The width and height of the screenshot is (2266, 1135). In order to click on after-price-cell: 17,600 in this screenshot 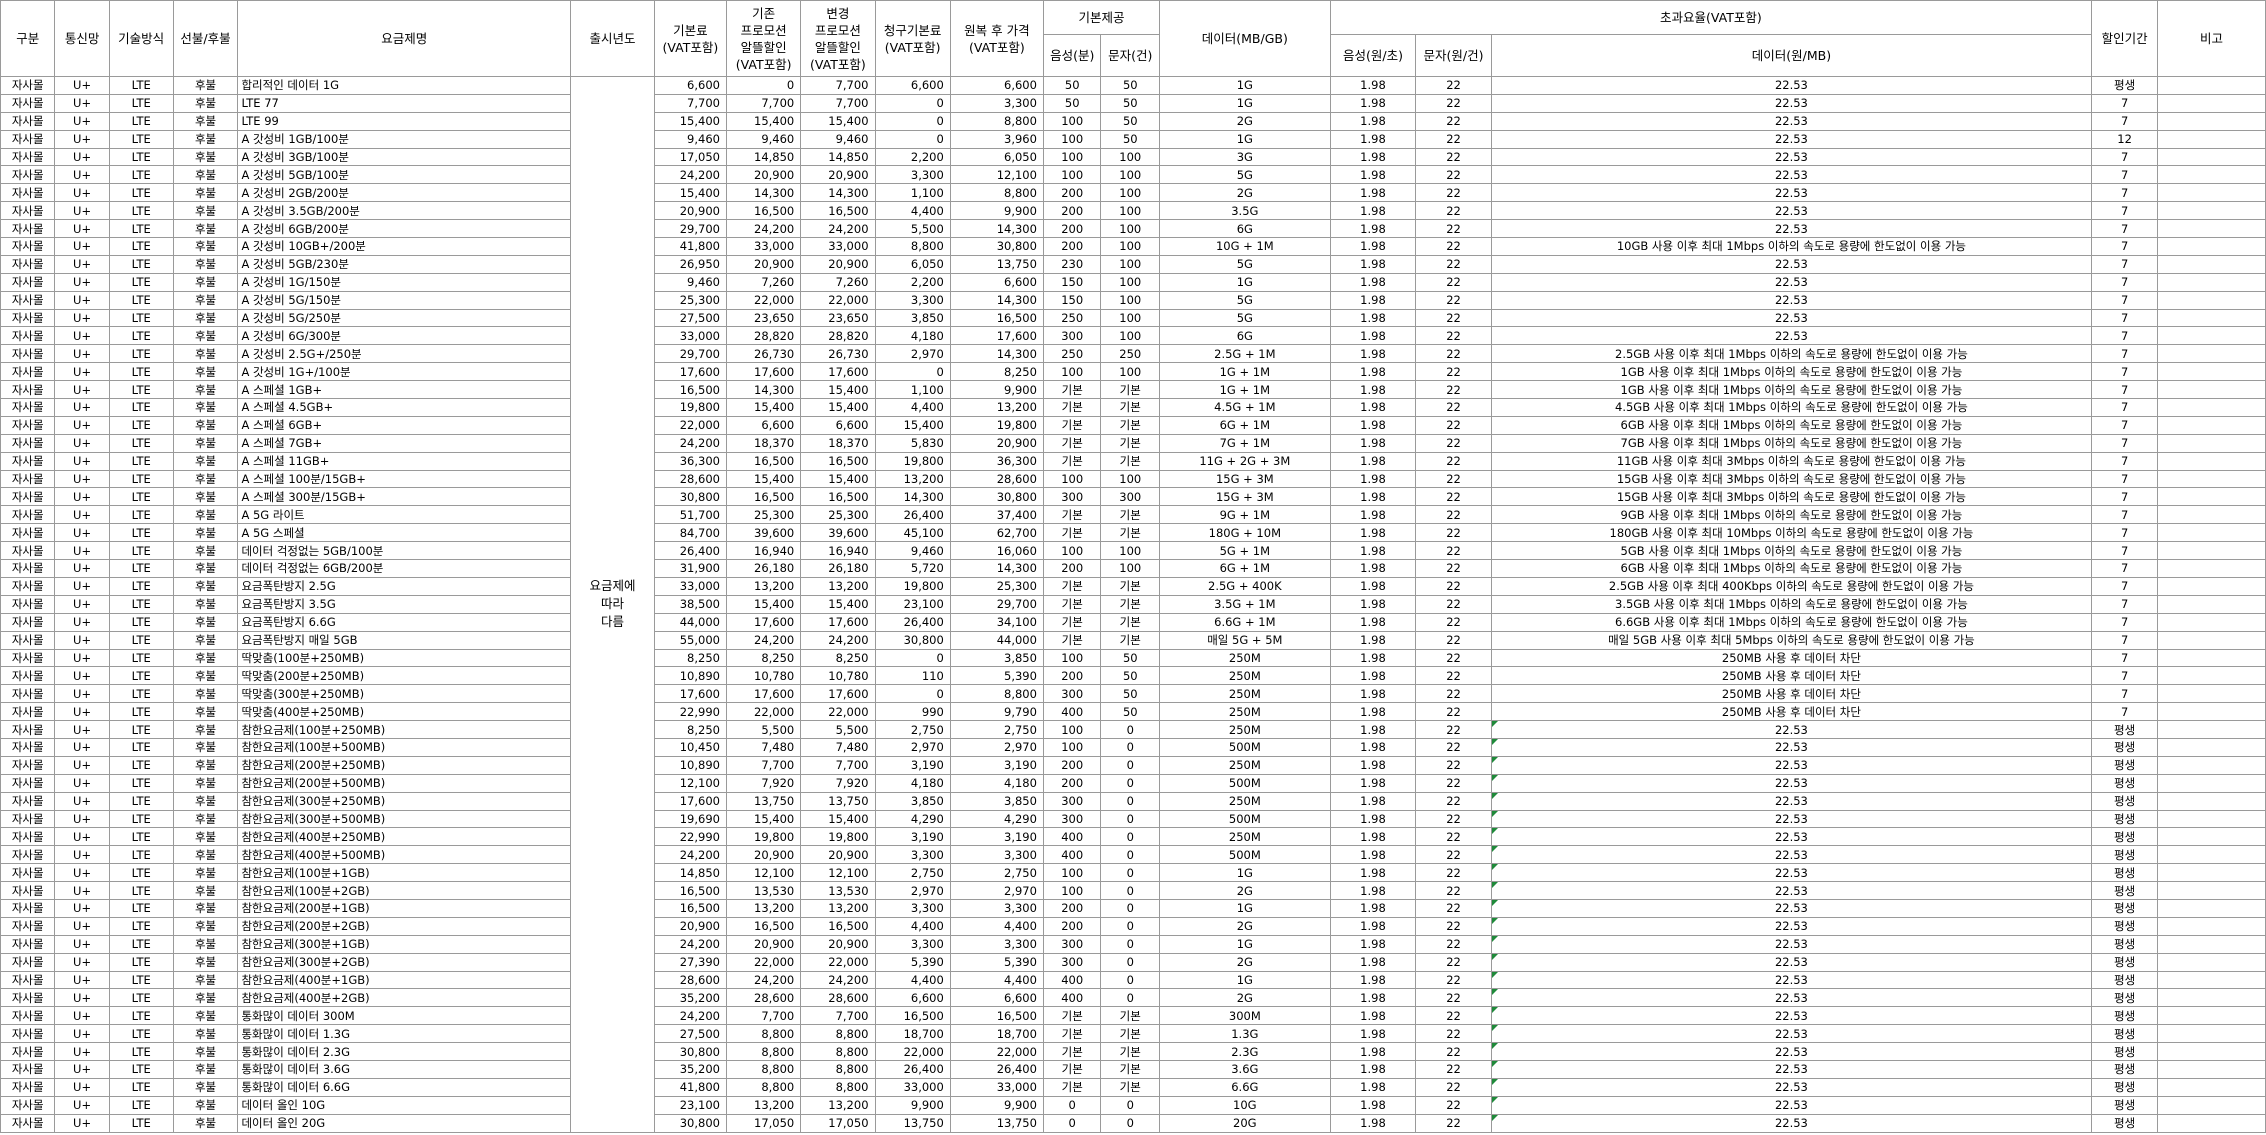, I will do `click(996, 336)`.